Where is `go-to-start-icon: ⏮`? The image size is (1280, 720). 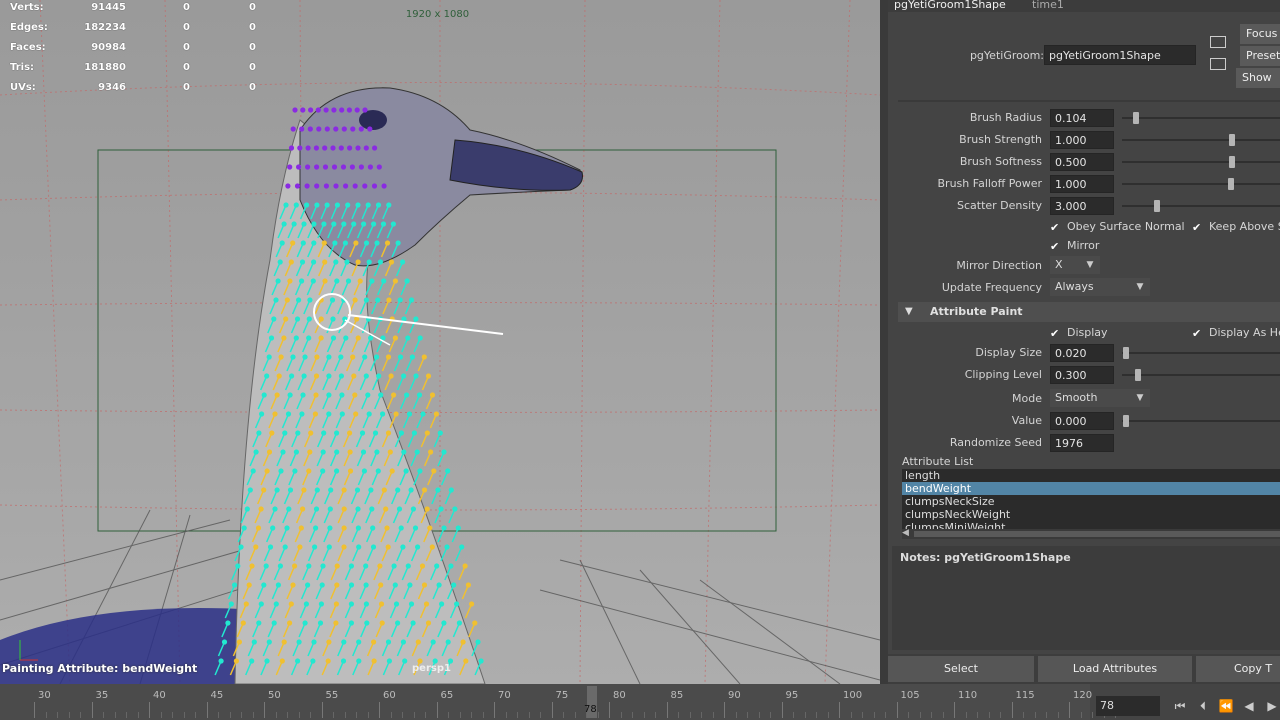
go-to-start-icon: ⏮ is located at coordinates (1180, 706).